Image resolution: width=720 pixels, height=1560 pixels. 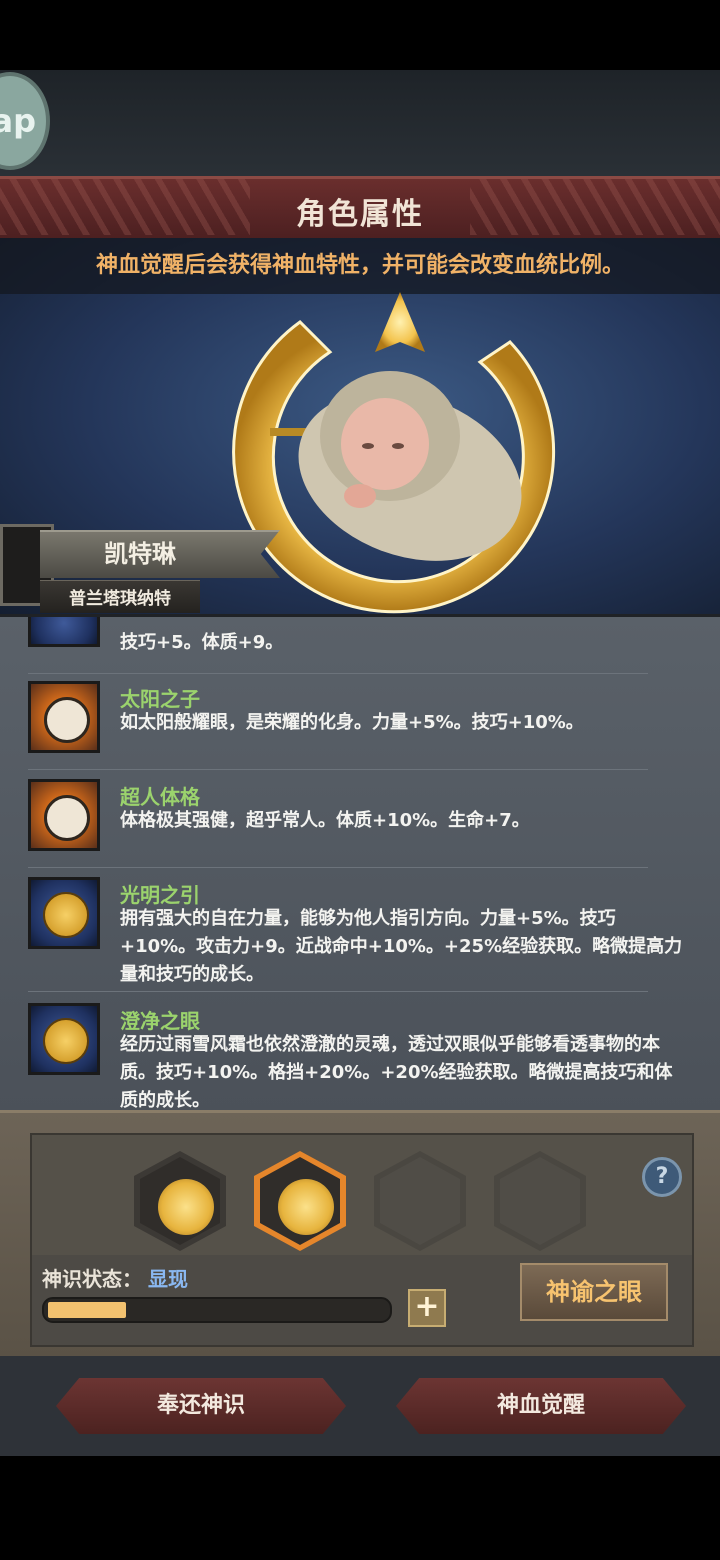 What do you see at coordinates (160, 1021) in the screenshot?
I see `trait-name: 澄净之眼` at bounding box center [160, 1021].